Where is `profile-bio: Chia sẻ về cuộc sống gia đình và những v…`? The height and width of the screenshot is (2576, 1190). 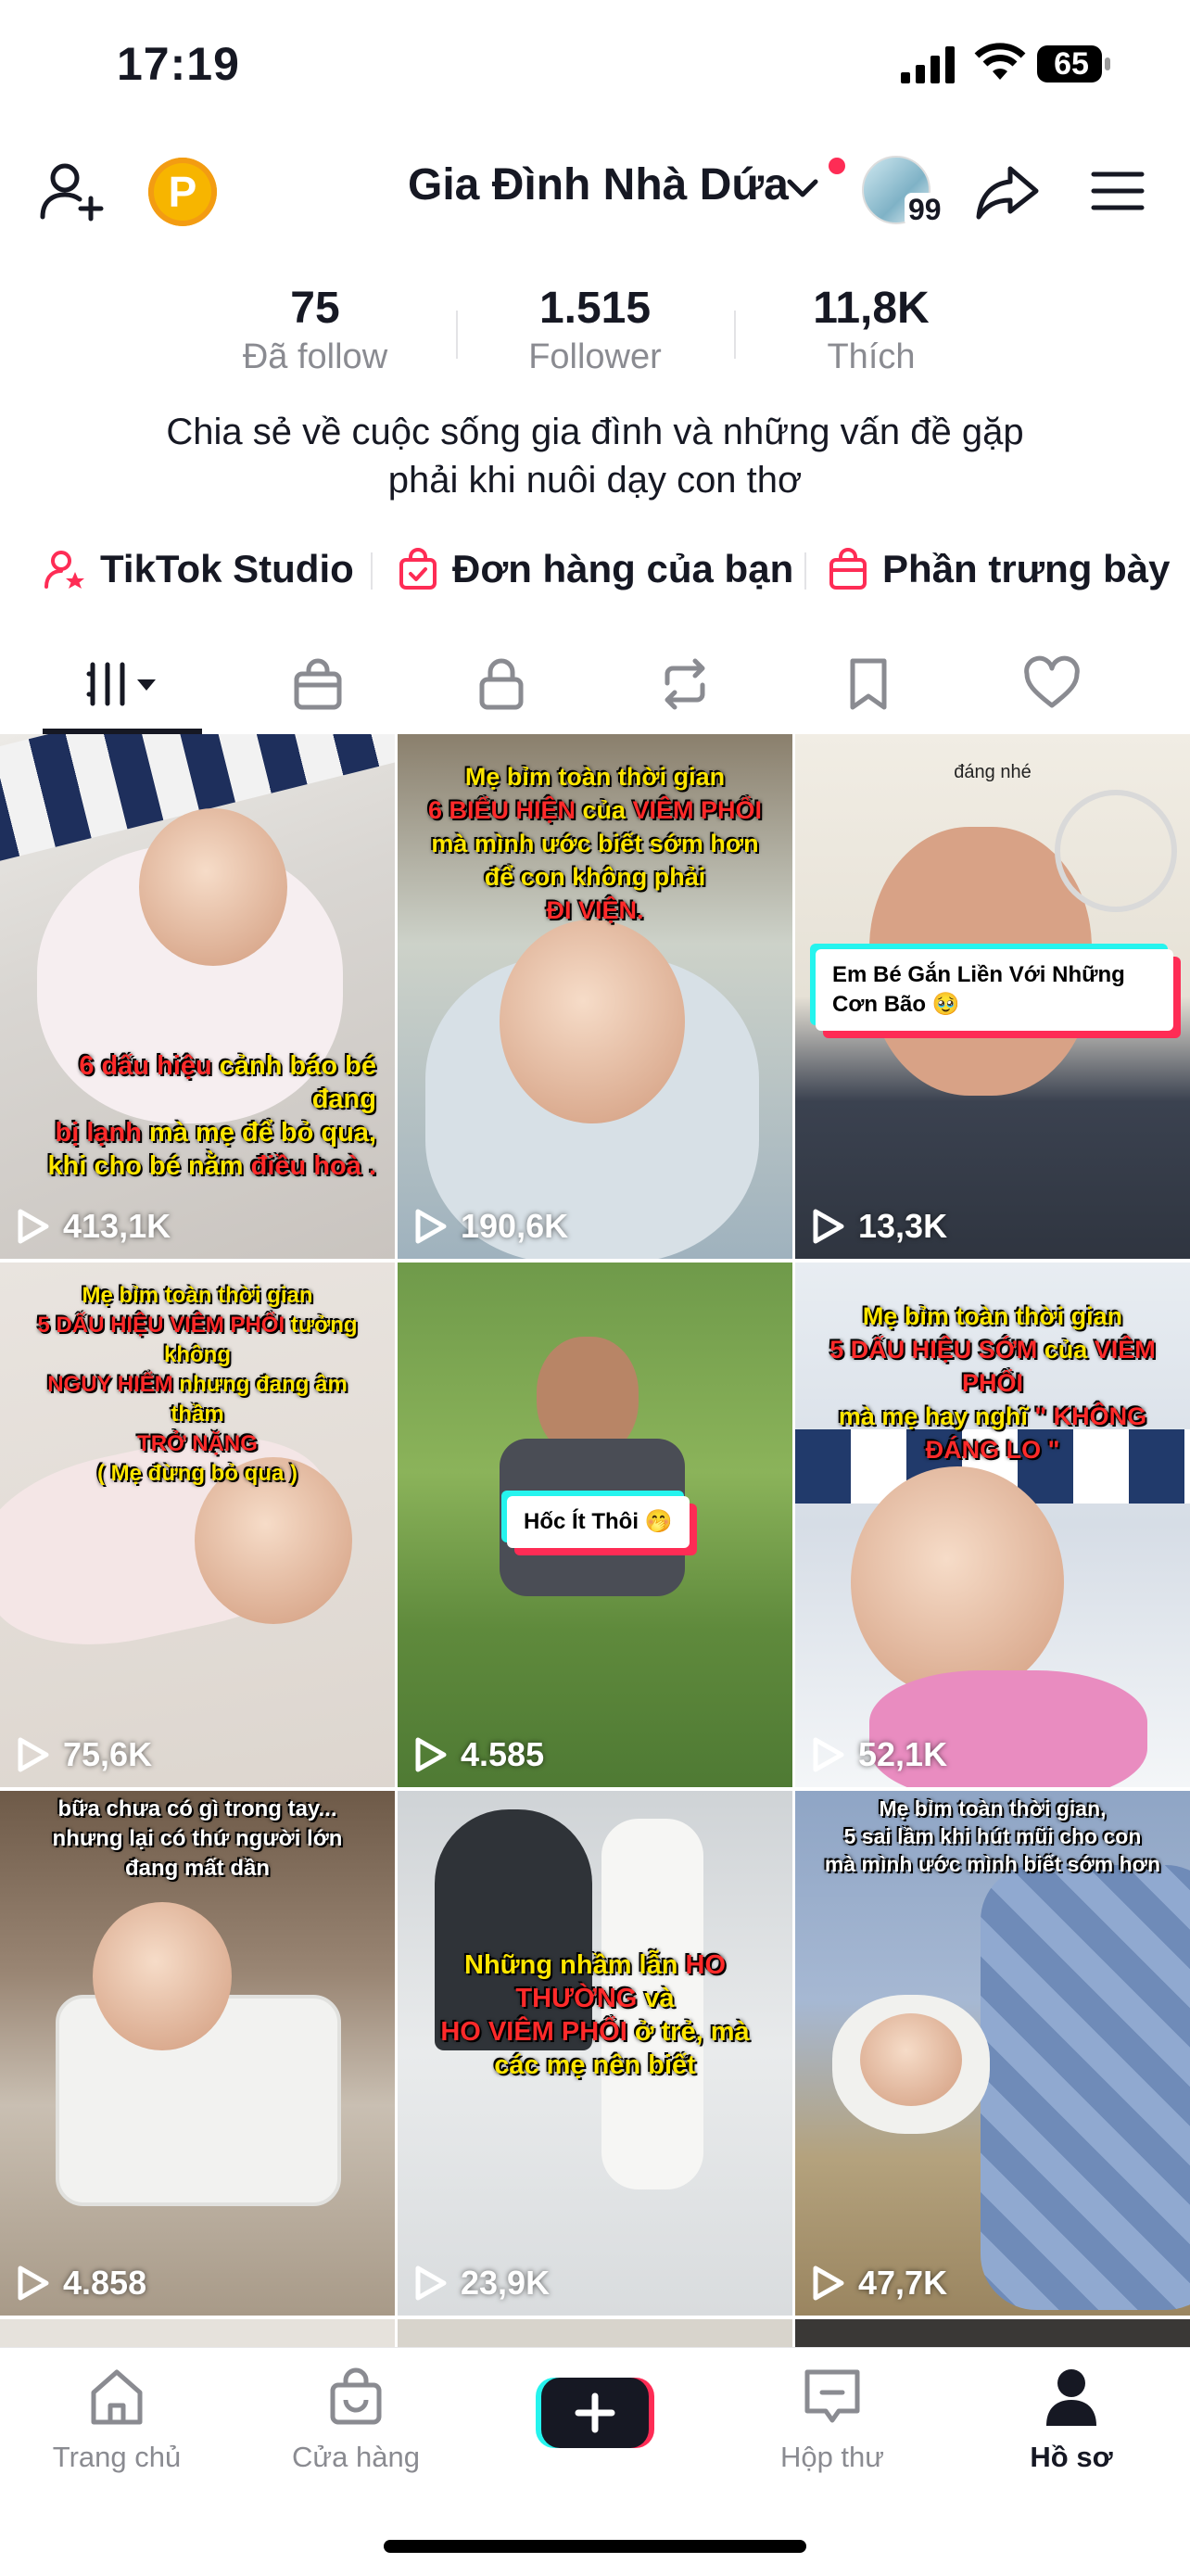 profile-bio: Chia sẻ về cuộc sống gia đình và những v… is located at coordinates (595, 456).